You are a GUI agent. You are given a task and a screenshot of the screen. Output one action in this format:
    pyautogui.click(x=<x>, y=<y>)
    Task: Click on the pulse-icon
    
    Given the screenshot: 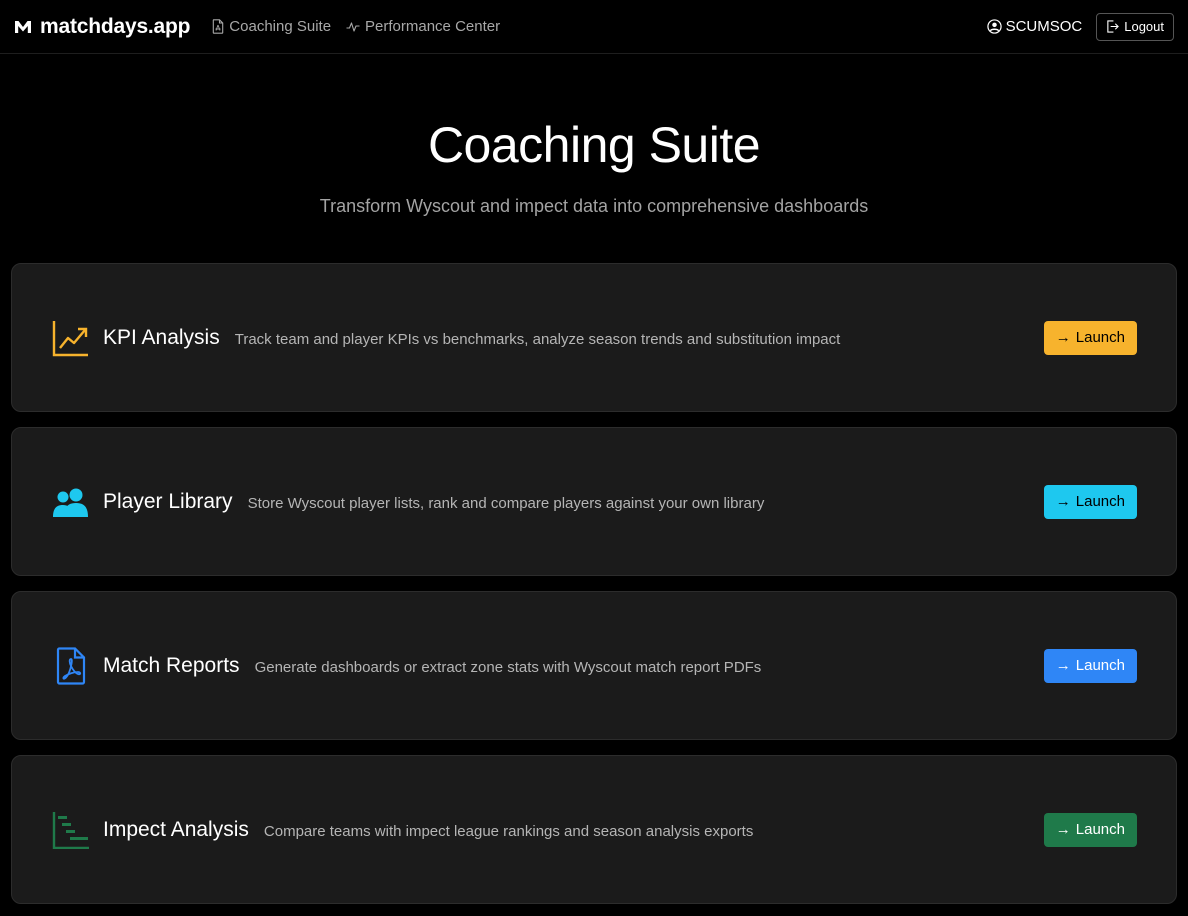 What is the action you would take?
    pyautogui.click(x=353, y=26)
    